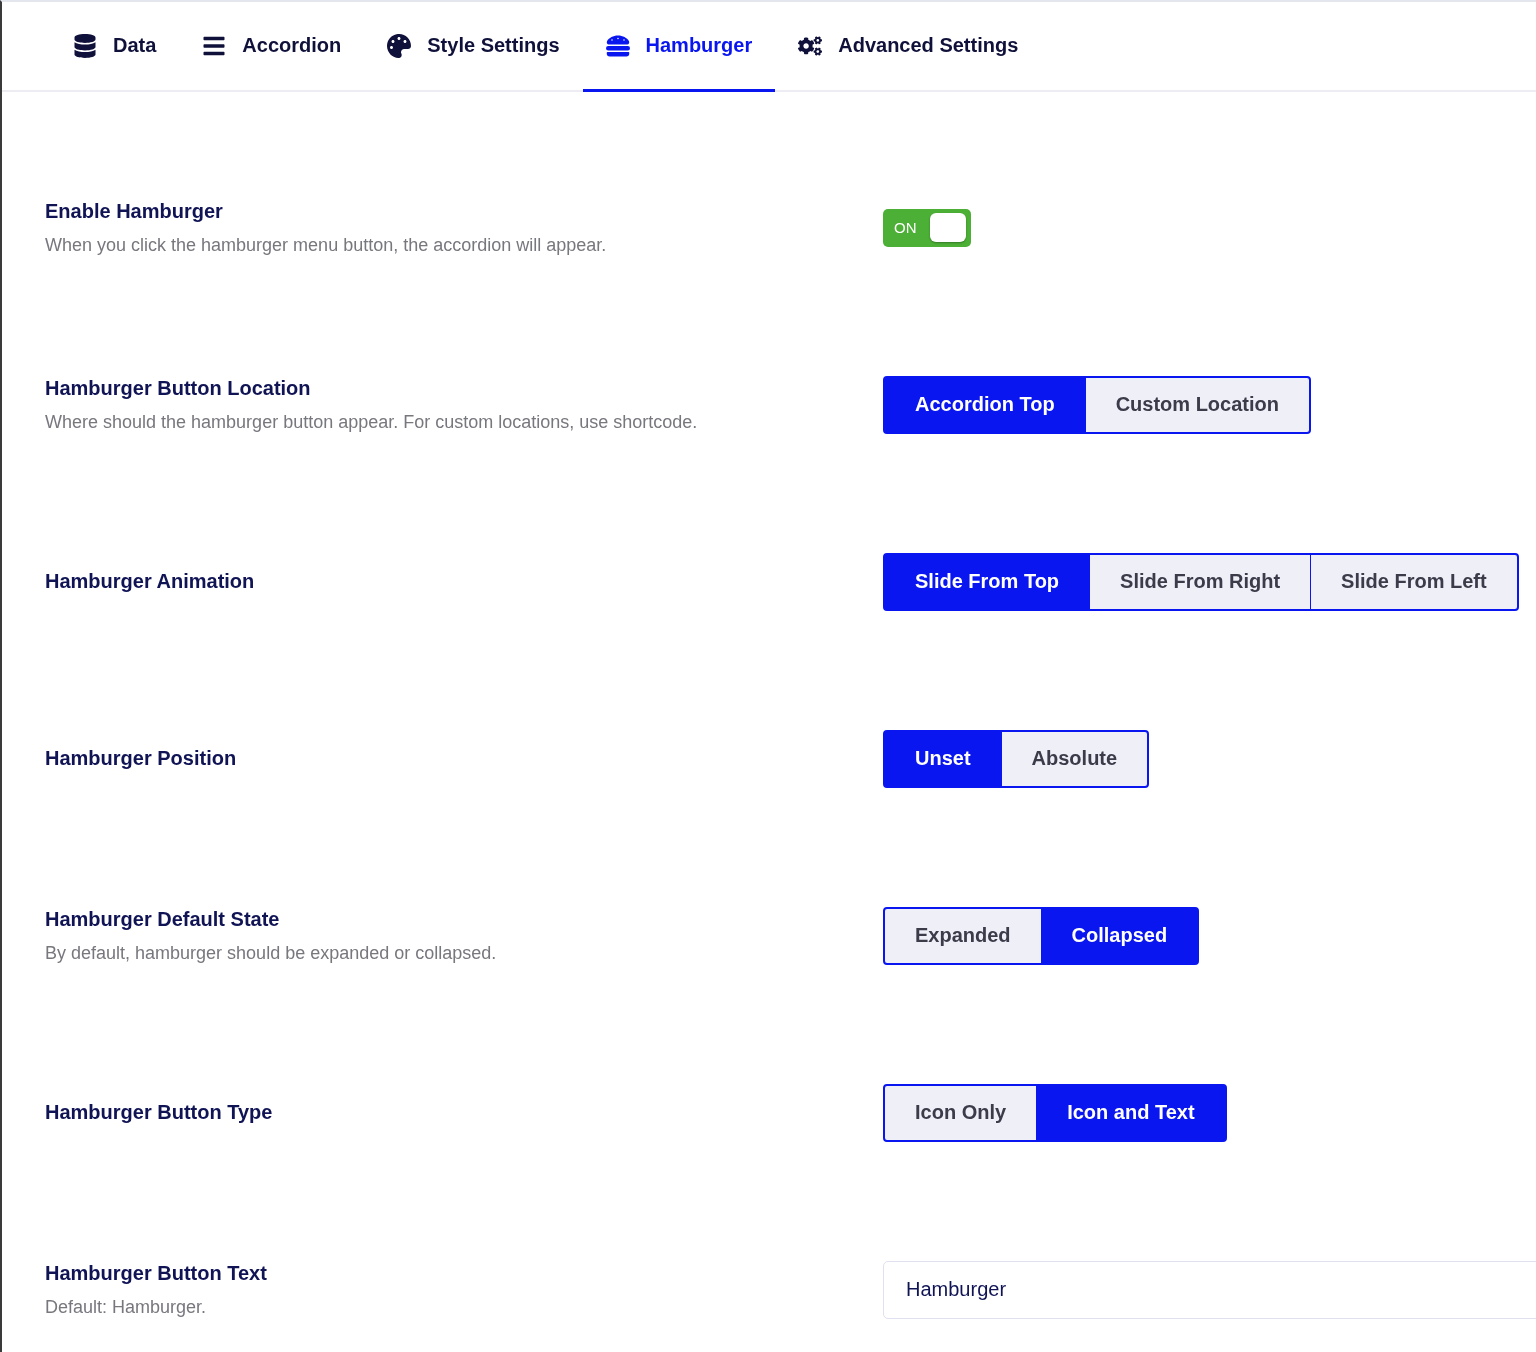 This screenshot has height=1352, width=1536. What do you see at coordinates (1075, 758) in the screenshot?
I see `option-button: Absolute` at bounding box center [1075, 758].